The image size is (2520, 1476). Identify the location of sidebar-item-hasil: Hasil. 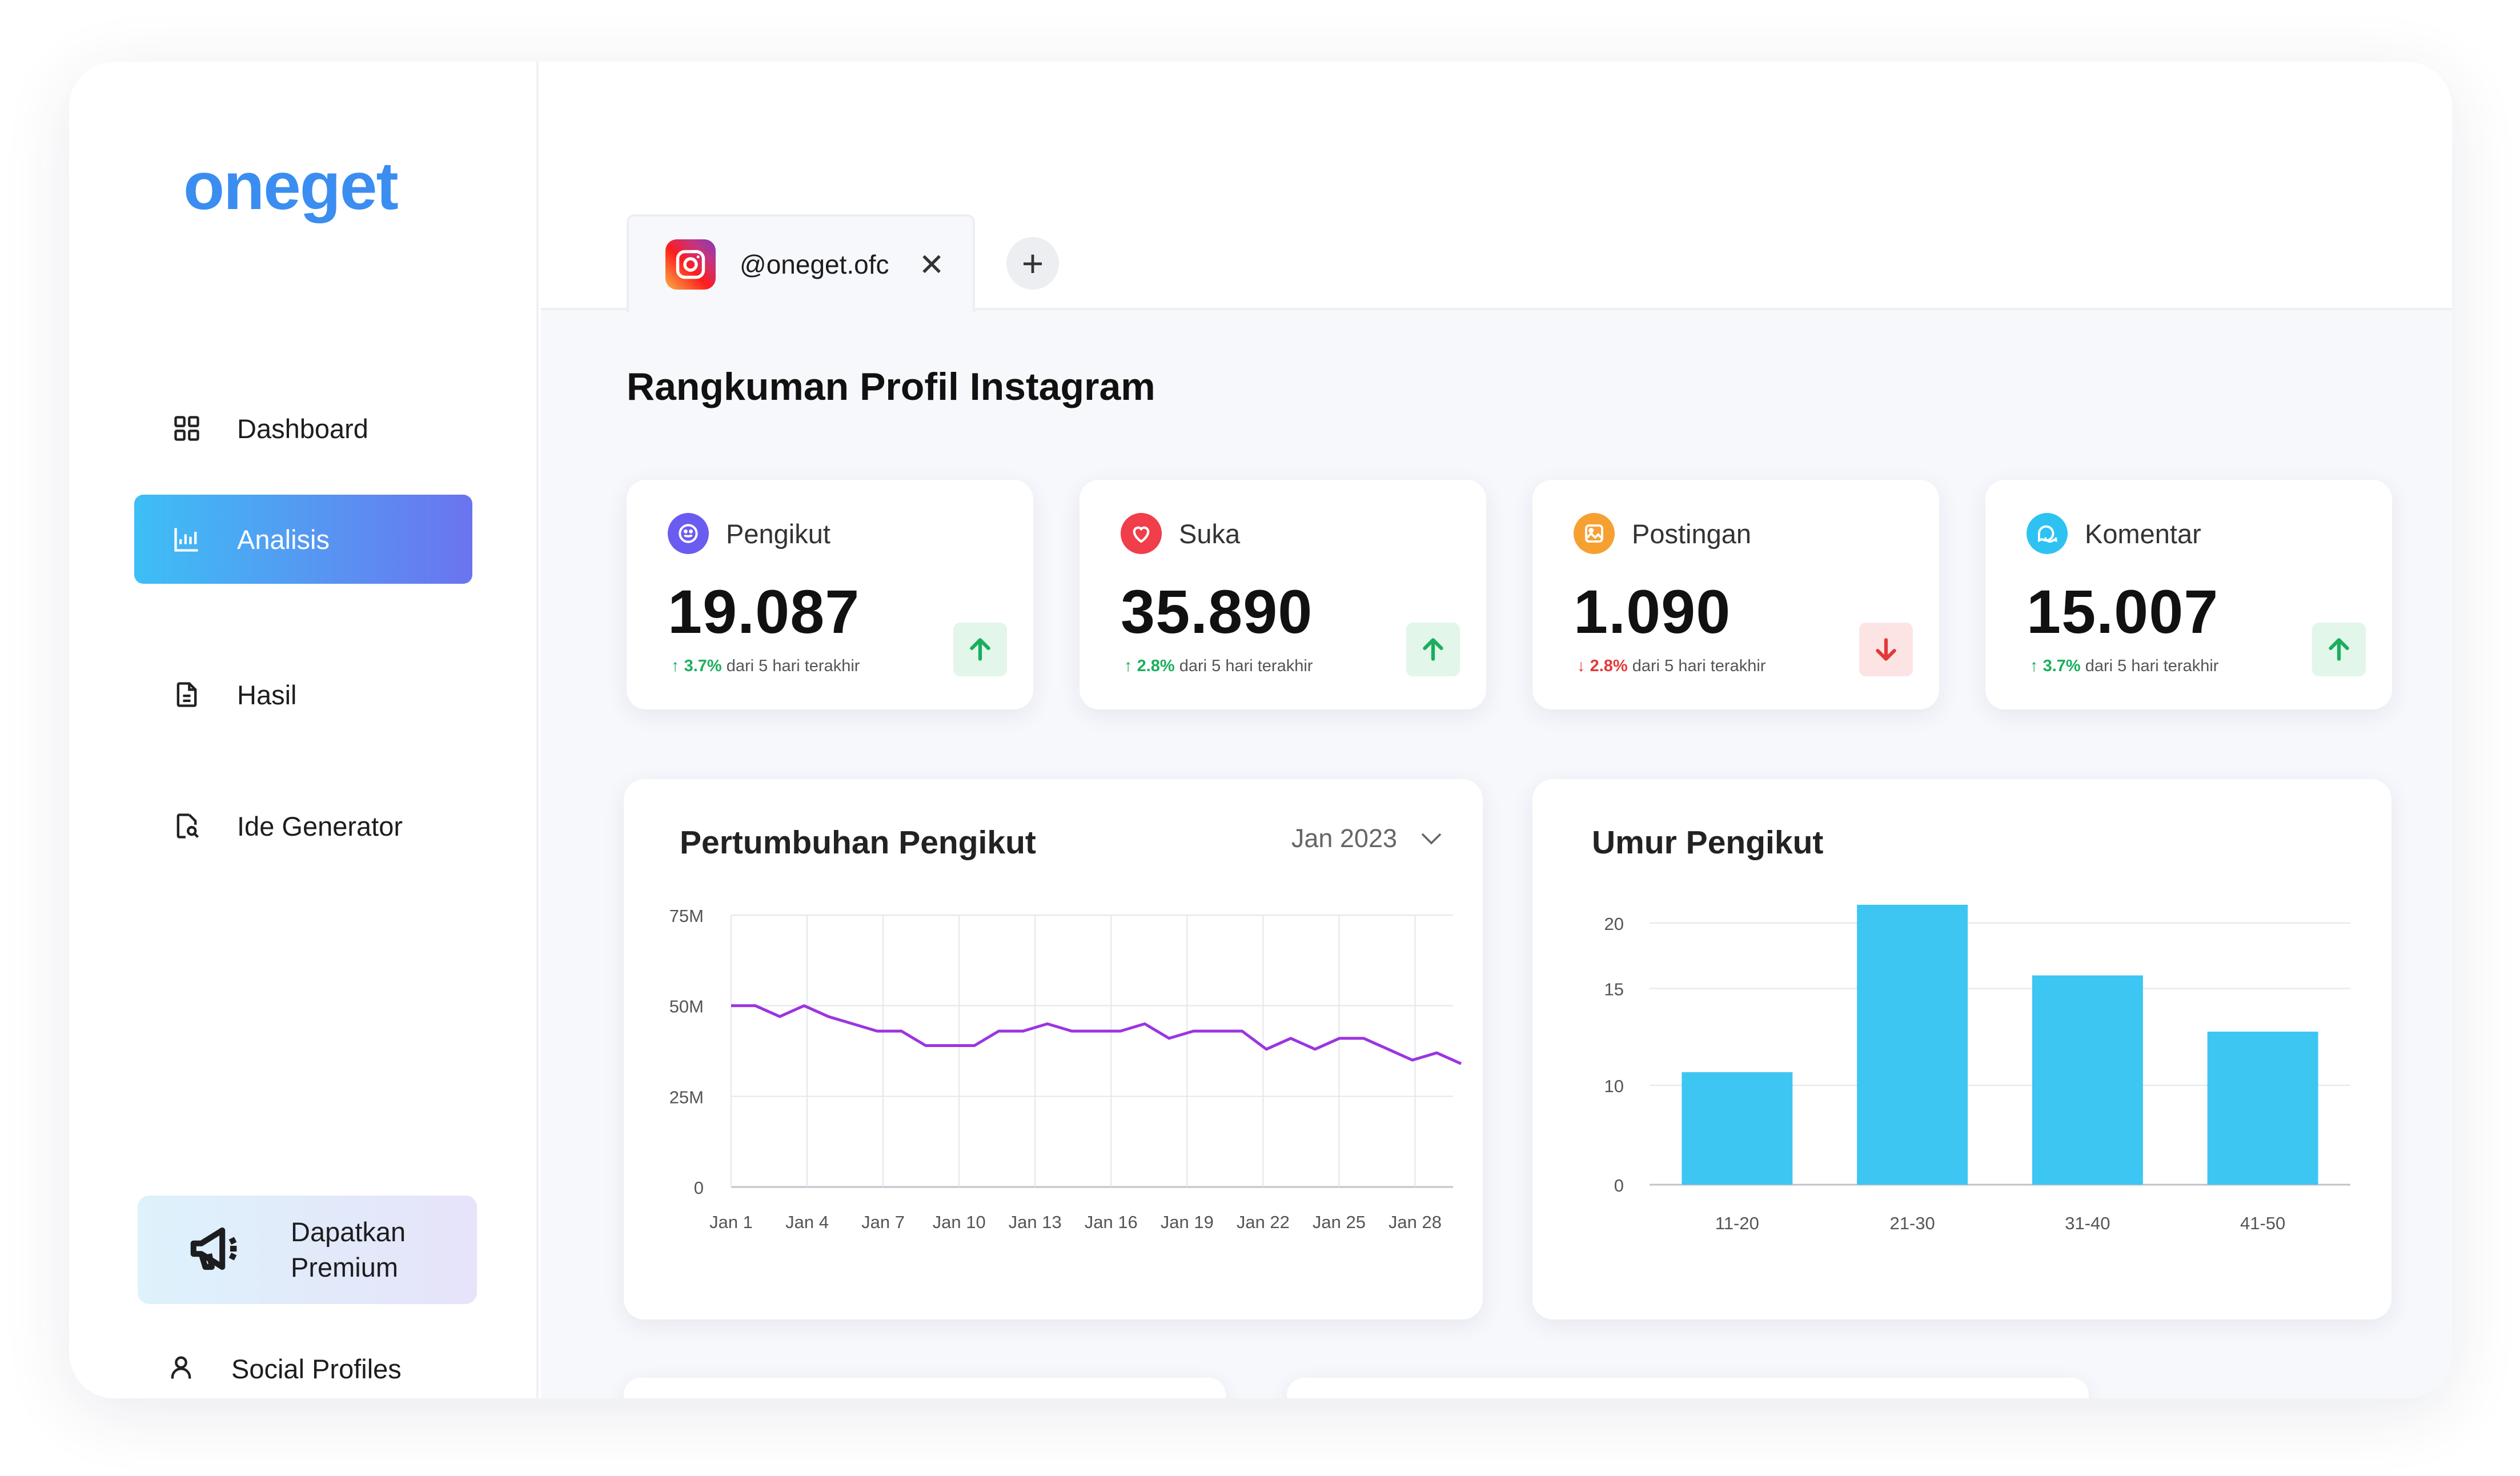
(303, 694).